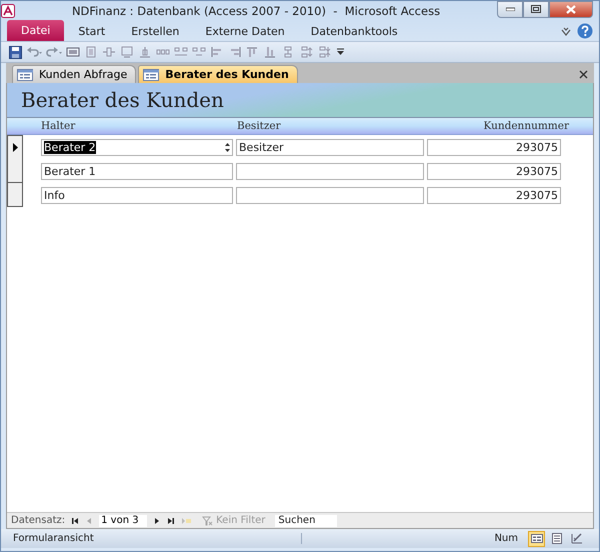  I want to click on ribbon-tab: Datenbanktools, so click(354, 31).